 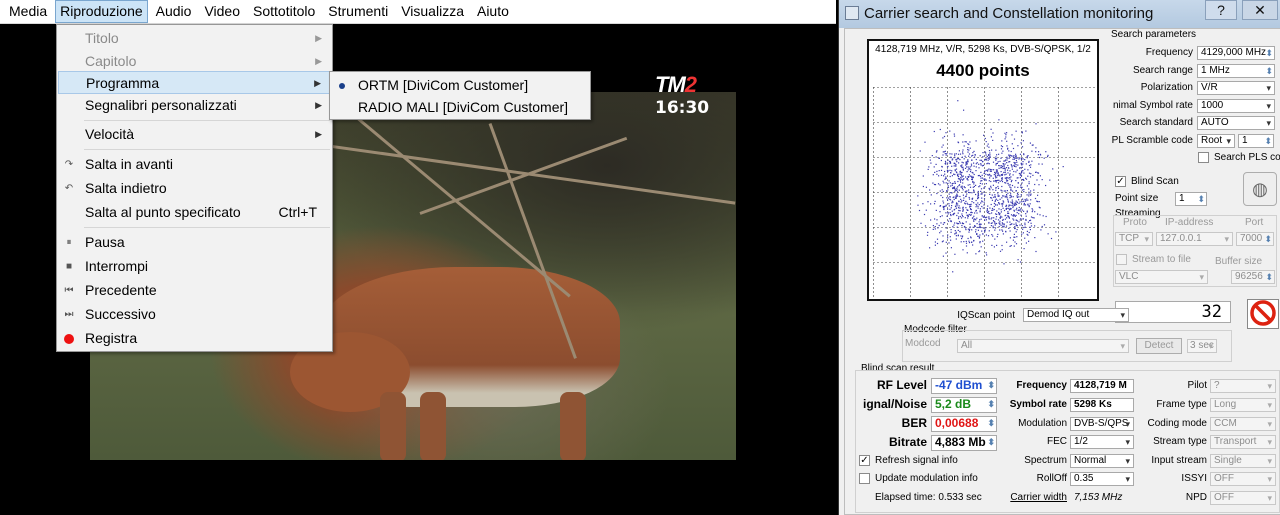 What do you see at coordinates (69, 339) in the screenshot?
I see `record-icon` at bounding box center [69, 339].